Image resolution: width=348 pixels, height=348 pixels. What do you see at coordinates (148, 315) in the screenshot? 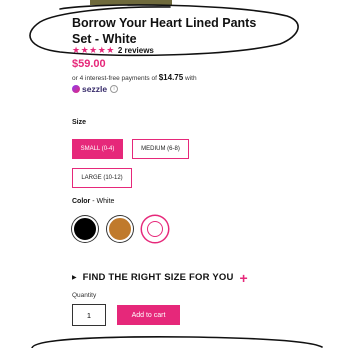
I see `add-to-cart-button: Add to cart` at bounding box center [148, 315].